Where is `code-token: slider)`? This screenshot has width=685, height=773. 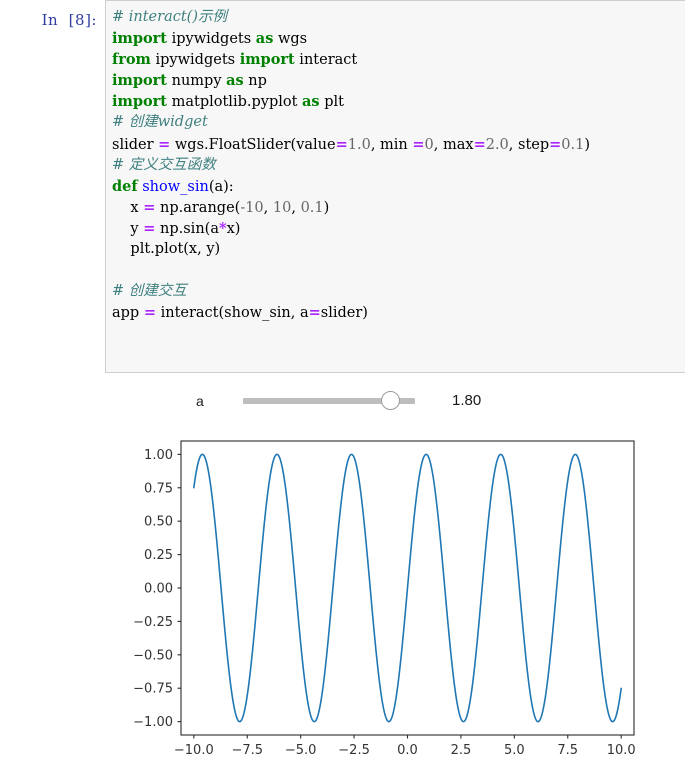
code-token: slider) is located at coordinates (344, 313).